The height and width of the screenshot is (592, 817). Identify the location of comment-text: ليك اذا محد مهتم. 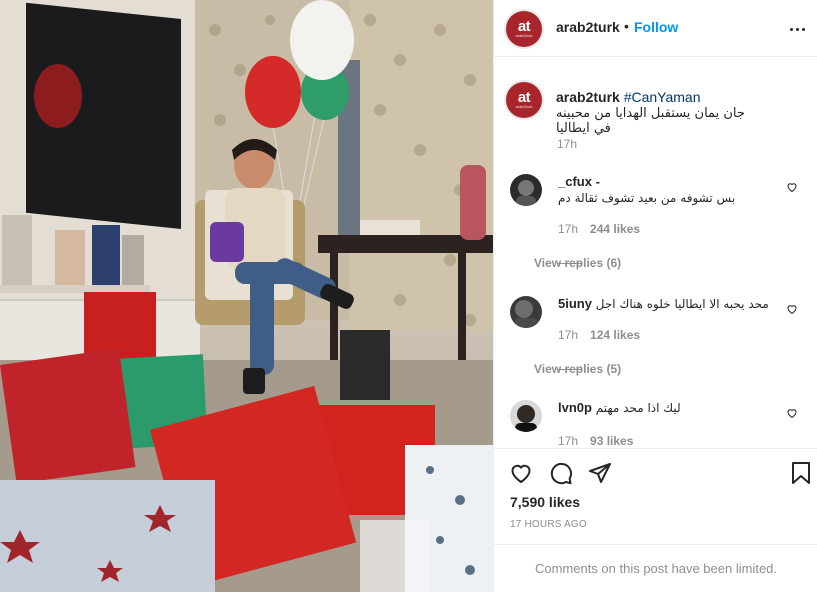
(638, 408).